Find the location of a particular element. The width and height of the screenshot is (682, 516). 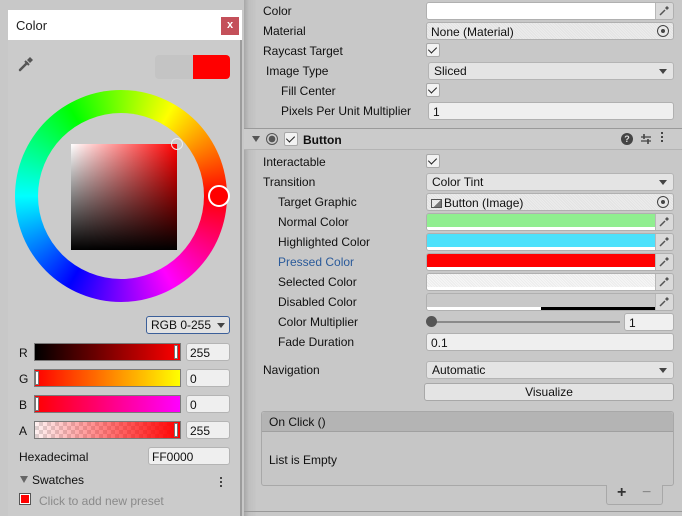

fill-center-checkbox is located at coordinates (433, 90).